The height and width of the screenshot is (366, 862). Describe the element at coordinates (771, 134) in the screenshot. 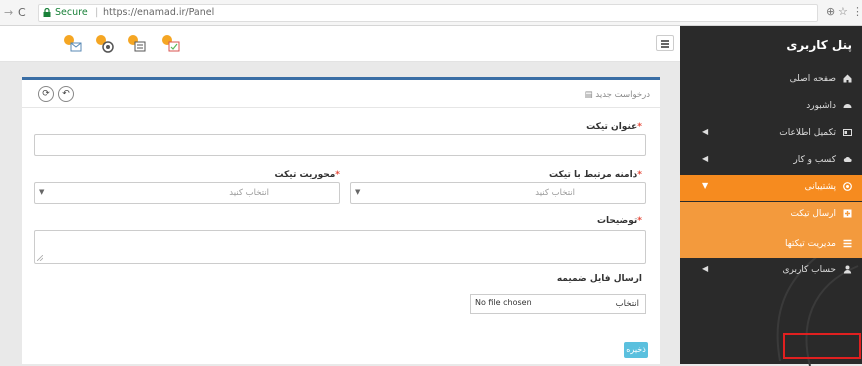

I see `sidebar-item-complete-info: ◀ تکمیل اطلاعات` at that location.